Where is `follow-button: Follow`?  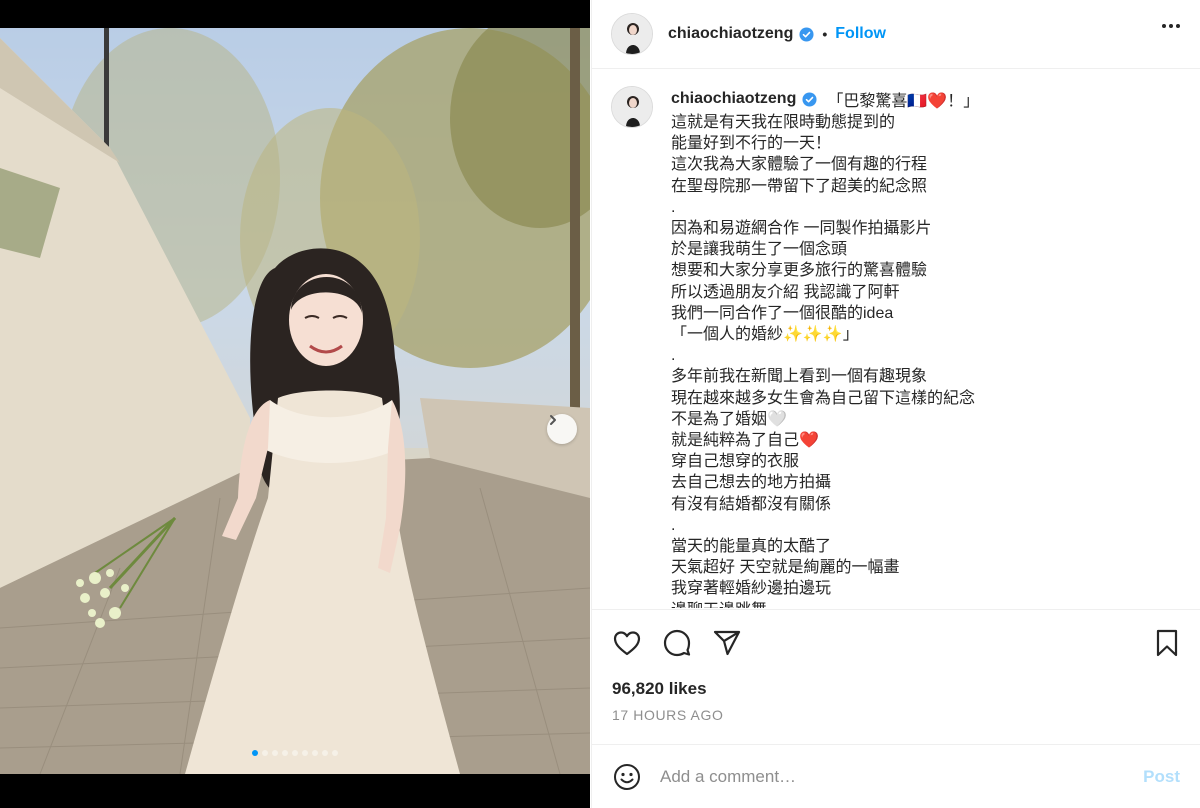
follow-button: Follow is located at coordinates (860, 34).